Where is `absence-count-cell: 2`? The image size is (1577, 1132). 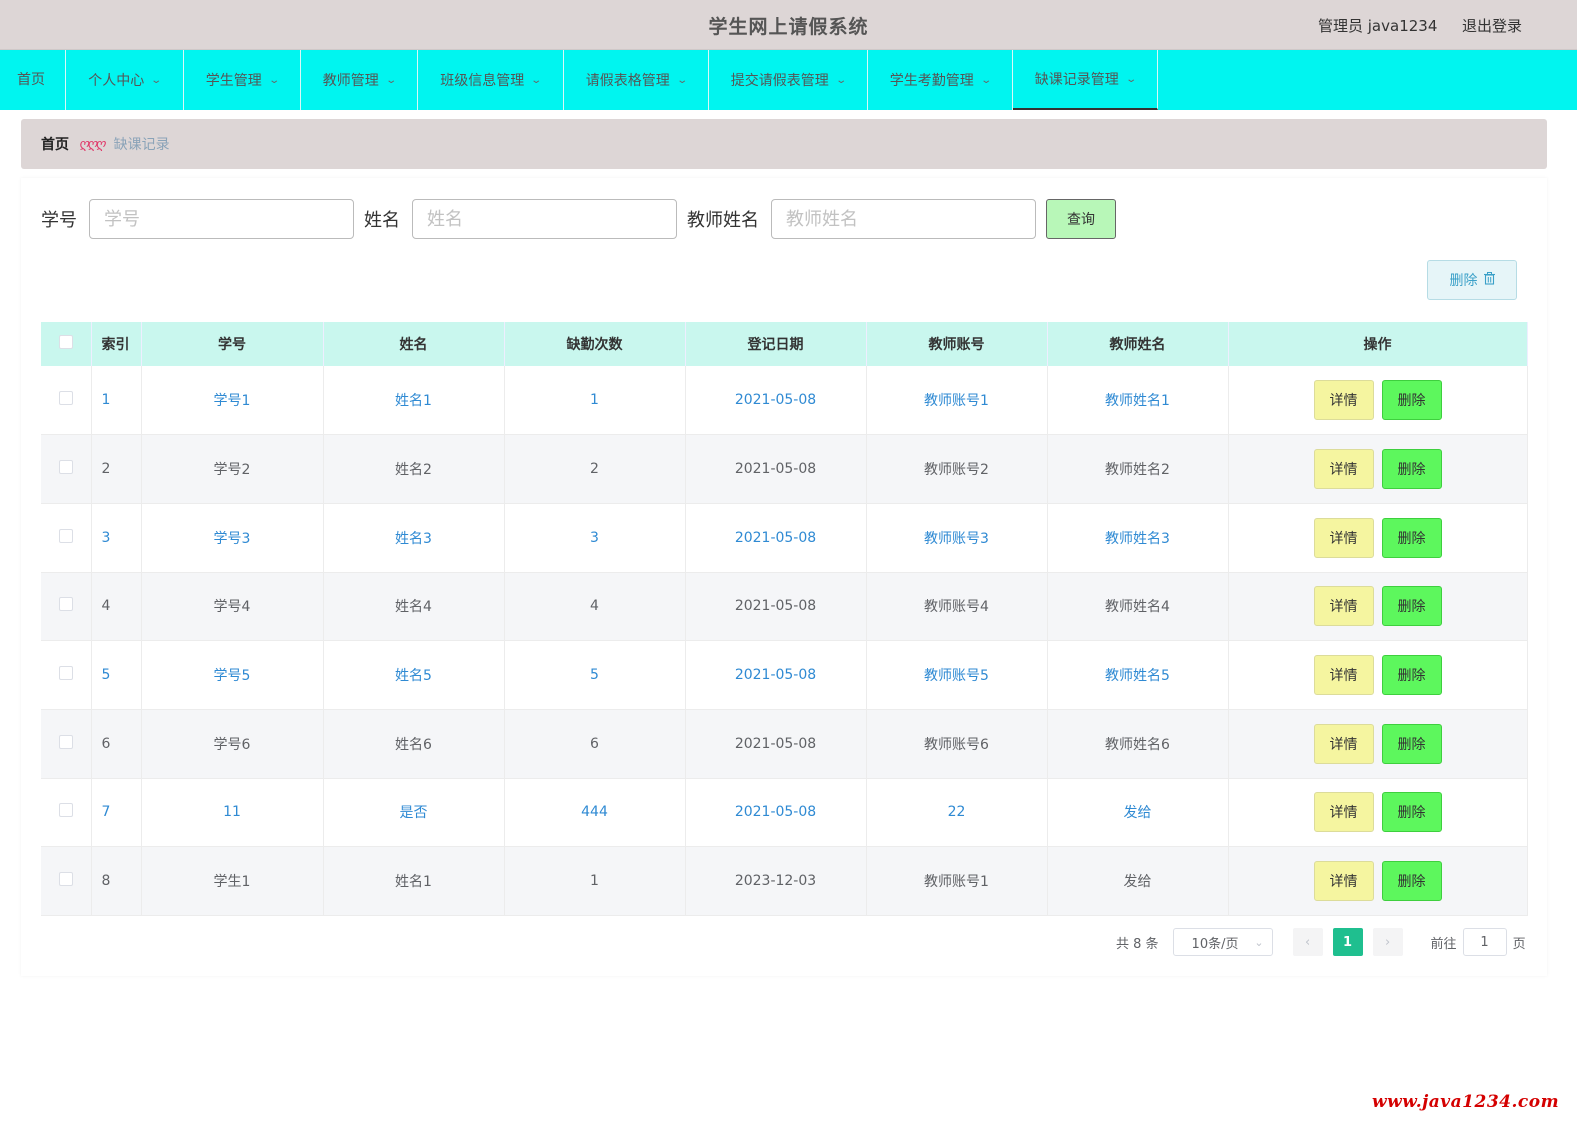
absence-count-cell: 2 is located at coordinates (595, 469).